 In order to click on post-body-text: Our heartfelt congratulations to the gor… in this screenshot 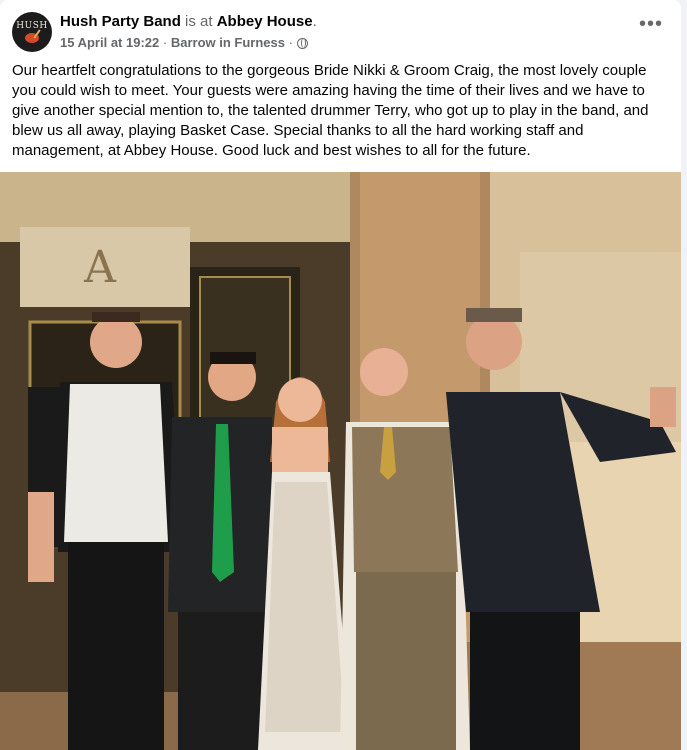, I will do `click(330, 110)`.